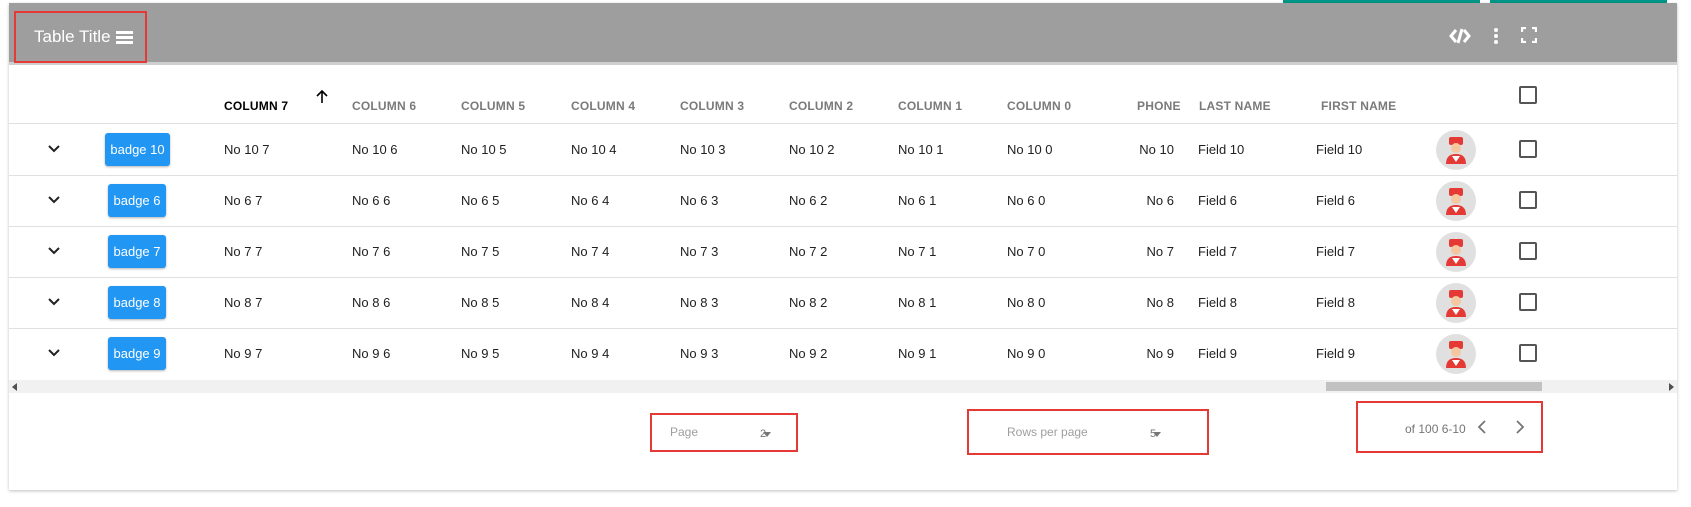  Describe the element at coordinates (384, 106) in the screenshot. I see `column-header-6: COLUMN 6` at that location.